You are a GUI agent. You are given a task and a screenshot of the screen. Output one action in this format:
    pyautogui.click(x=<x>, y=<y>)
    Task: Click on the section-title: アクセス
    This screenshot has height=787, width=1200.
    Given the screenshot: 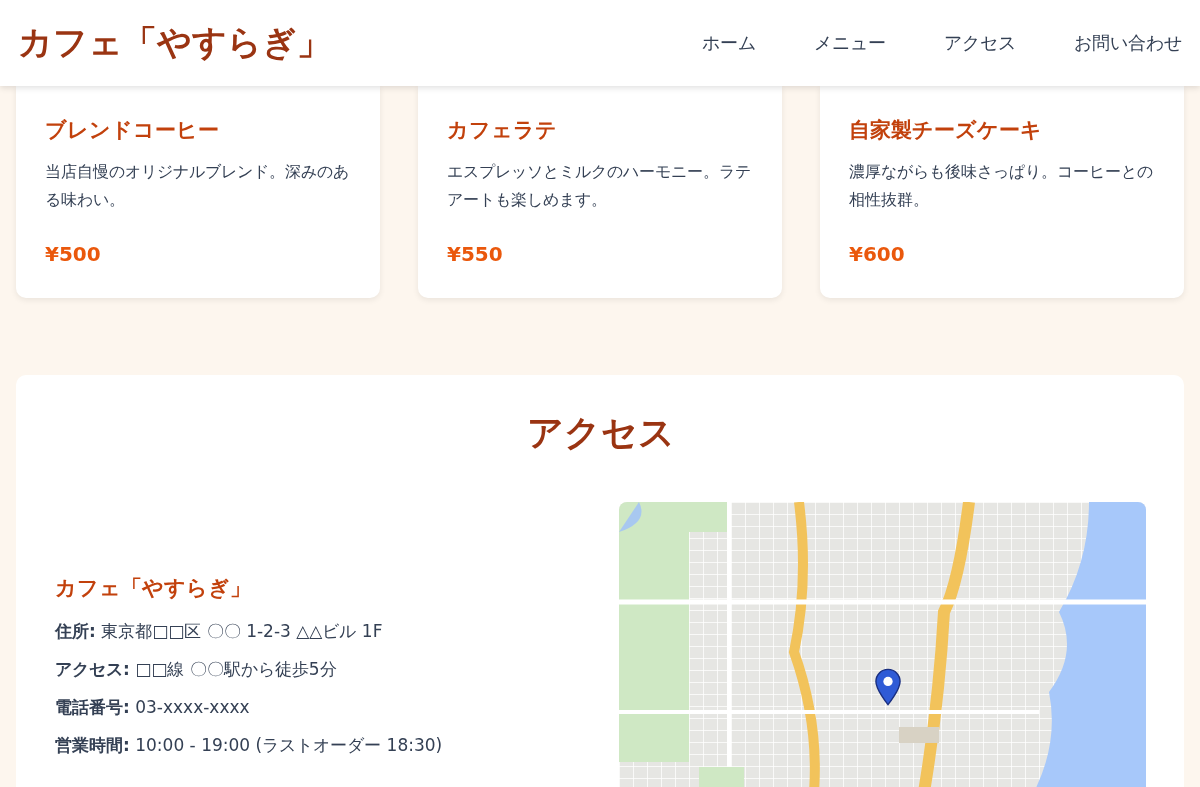 What is the action you would take?
    pyautogui.click(x=600, y=433)
    